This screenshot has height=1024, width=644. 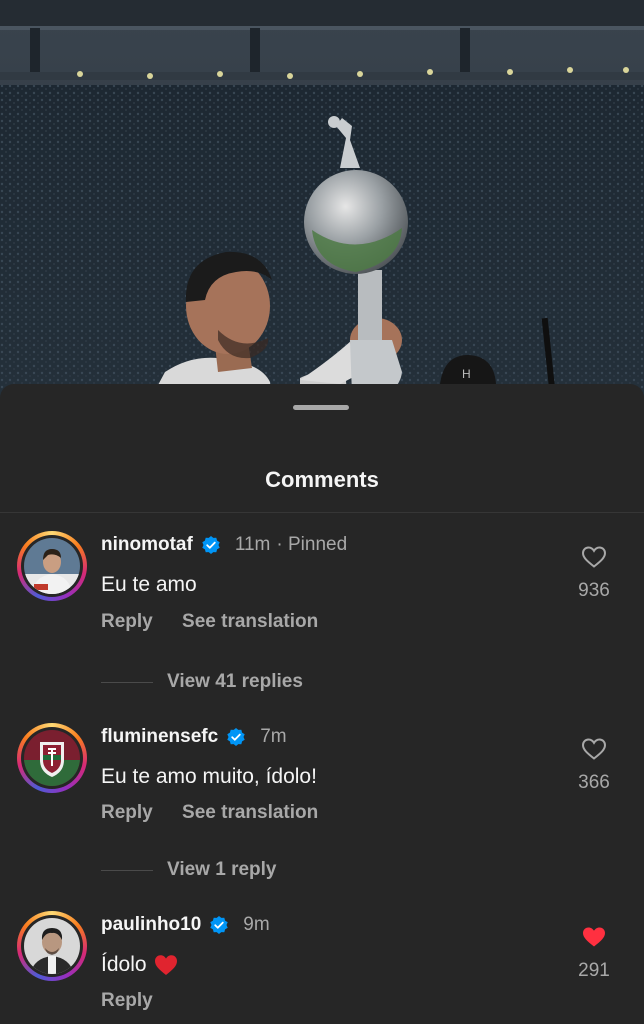 What do you see at coordinates (273, 736) in the screenshot?
I see `comment-time: 7m` at bounding box center [273, 736].